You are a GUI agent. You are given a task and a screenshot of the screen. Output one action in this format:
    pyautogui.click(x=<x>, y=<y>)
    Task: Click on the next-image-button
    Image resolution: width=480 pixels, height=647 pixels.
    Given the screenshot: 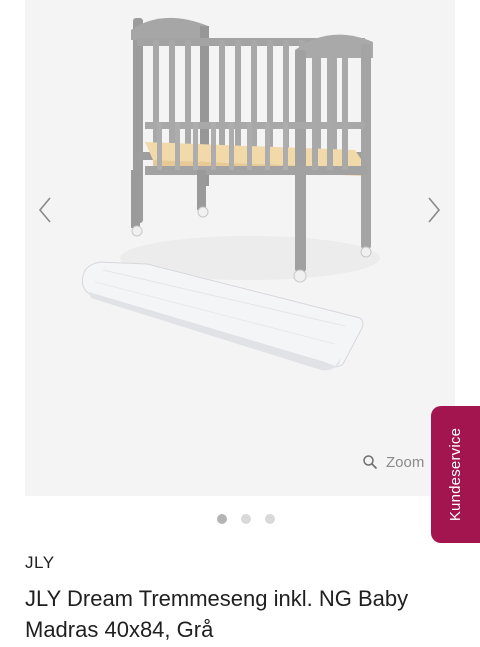 What is the action you would take?
    pyautogui.click(x=434, y=210)
    